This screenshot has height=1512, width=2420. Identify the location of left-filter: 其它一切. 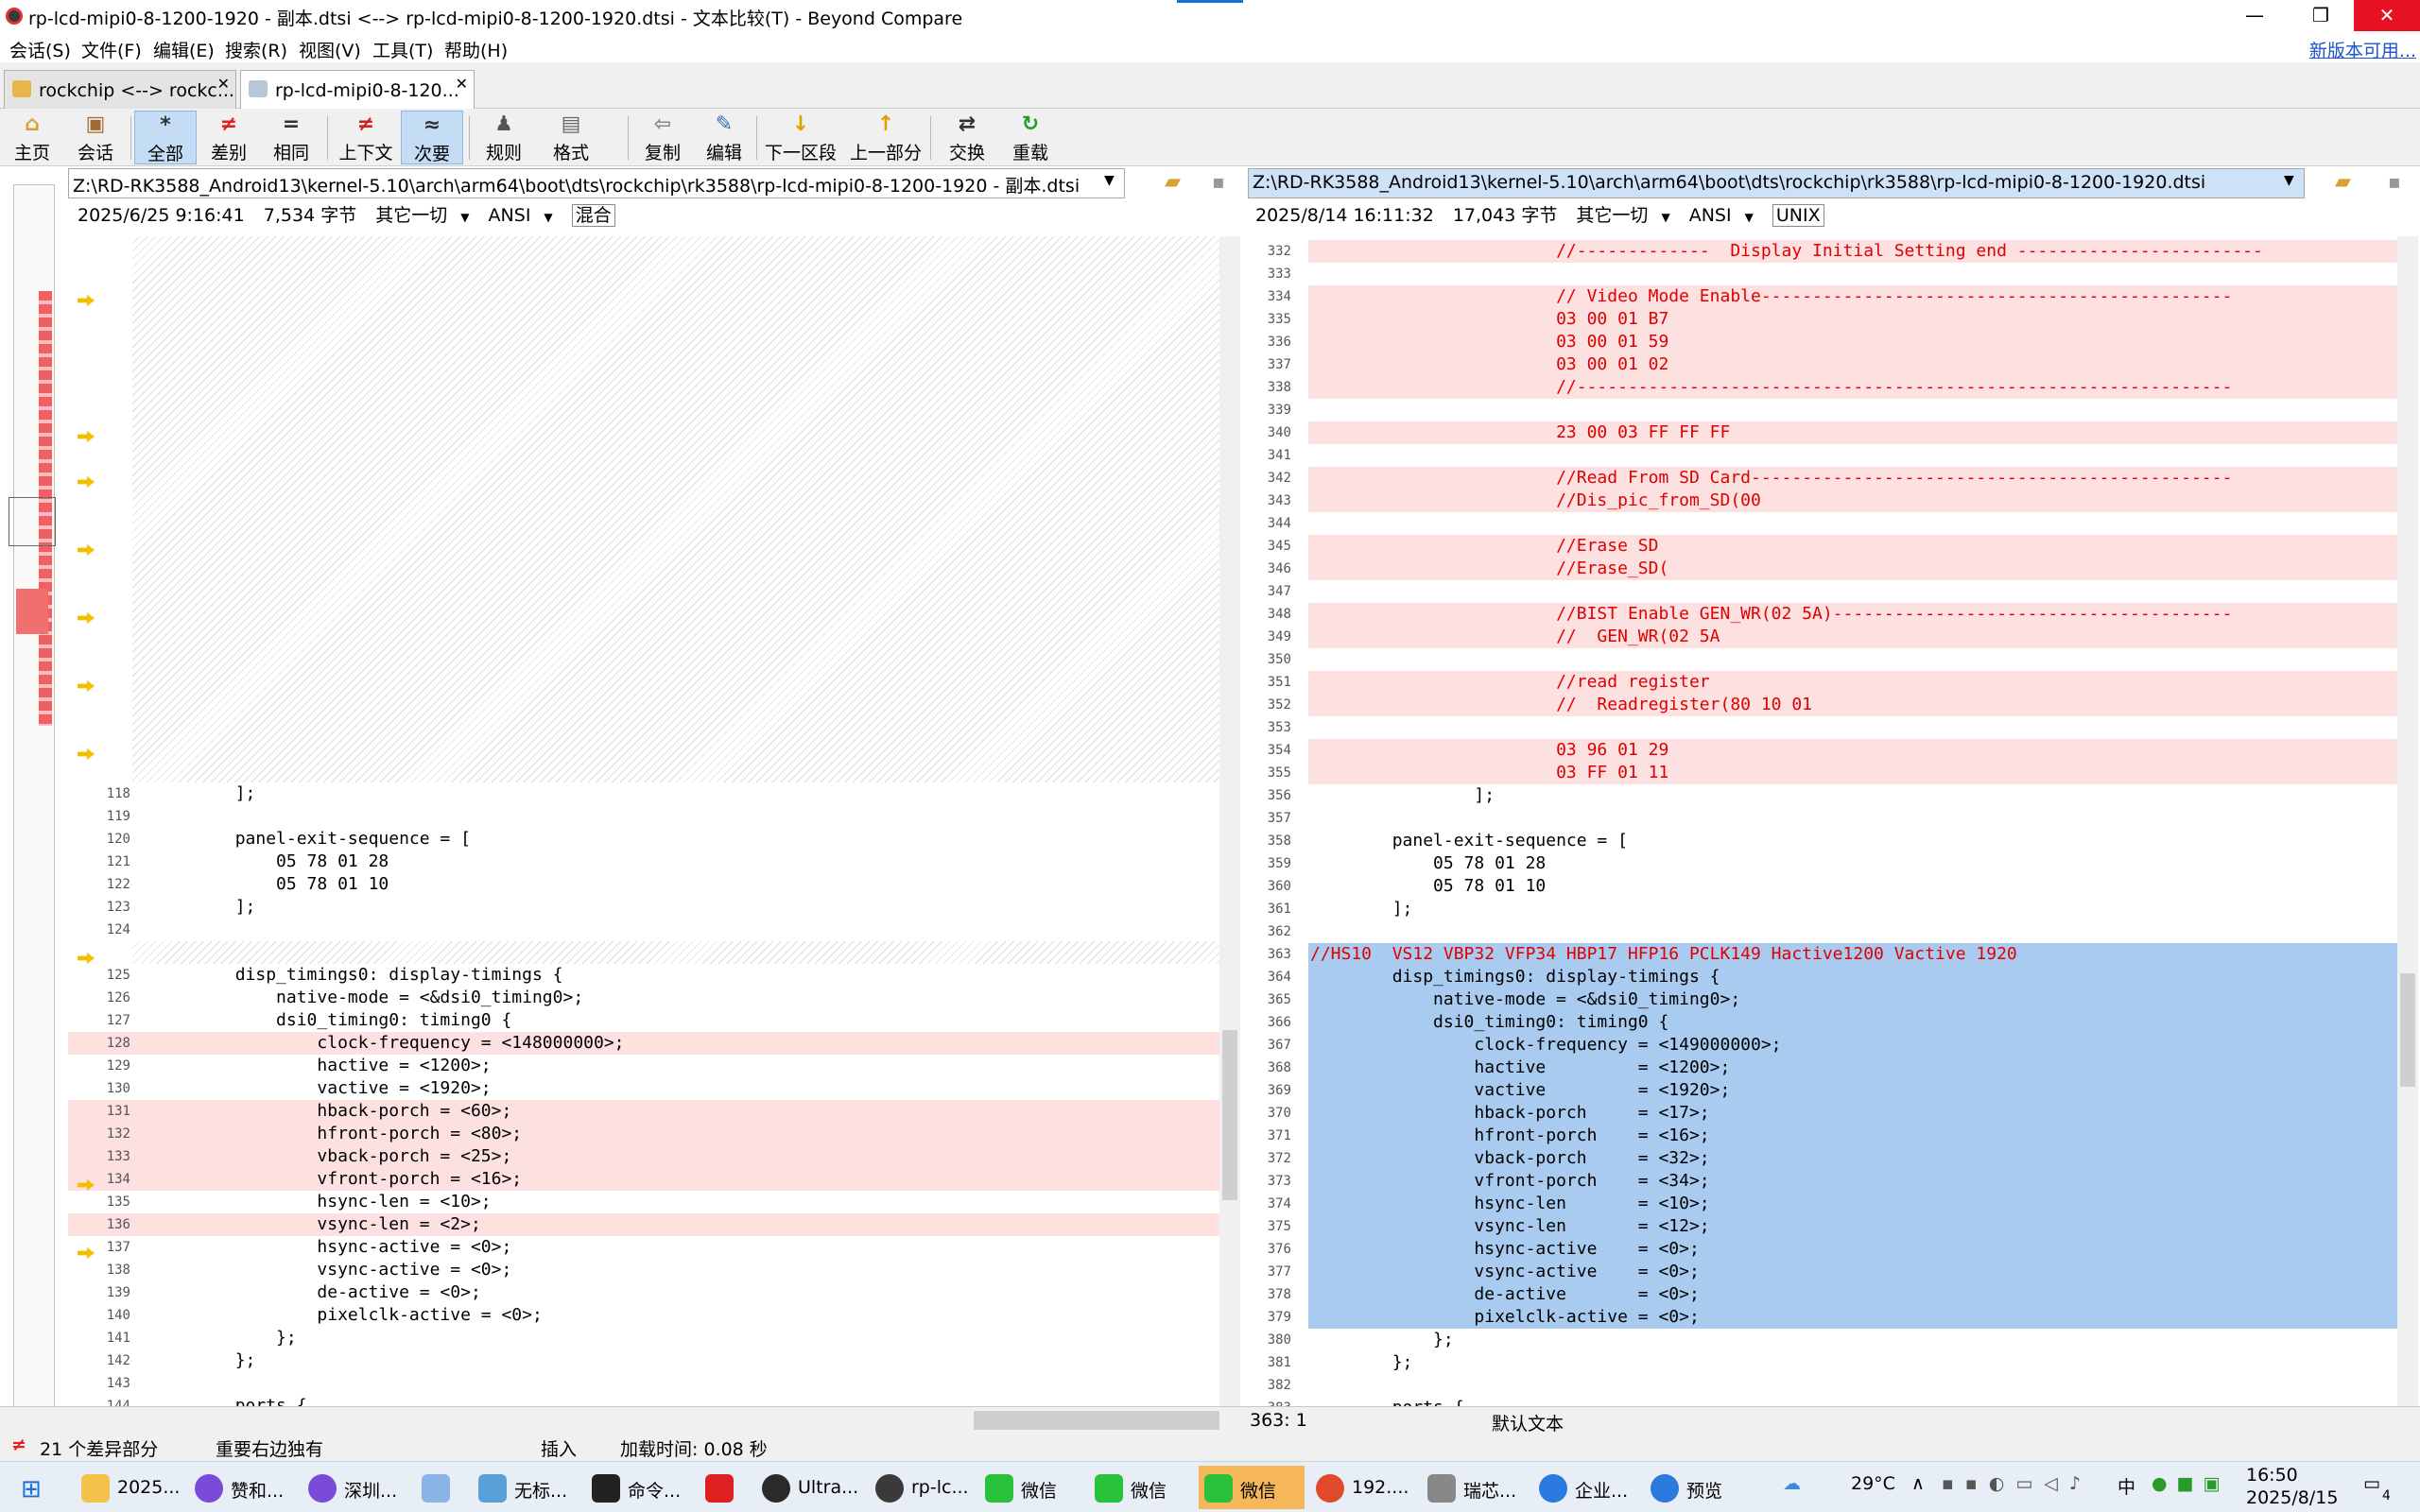
(411, 215).